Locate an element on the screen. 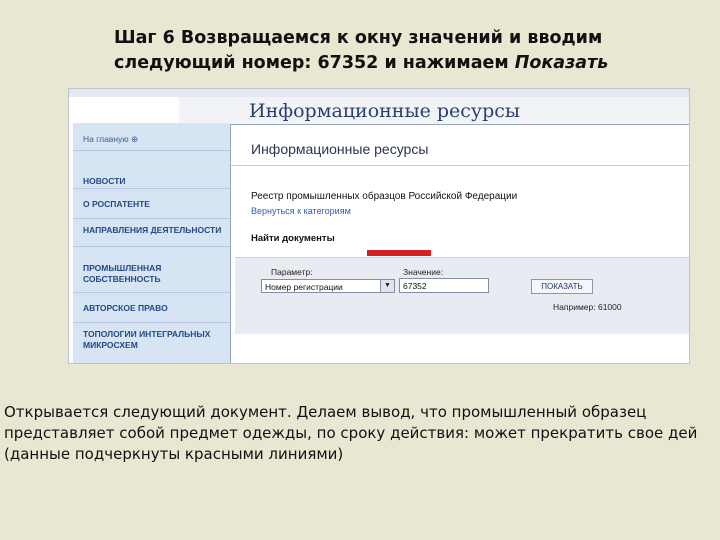  show-button: ПОКАЗАТЬ is located at coordinates (562, 286).